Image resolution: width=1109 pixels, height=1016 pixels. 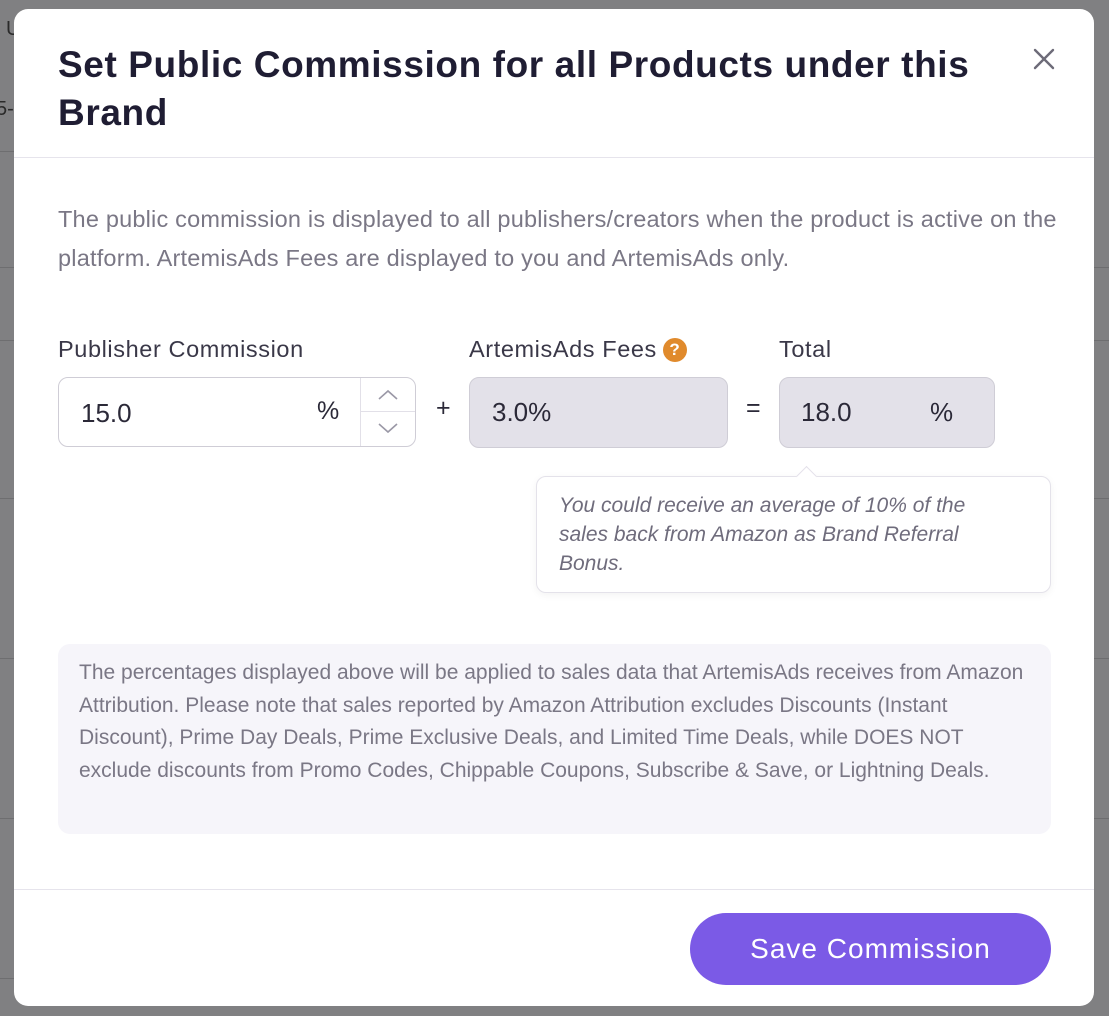 I want to click on chevron-down-icon, so click(x=388, y=428).